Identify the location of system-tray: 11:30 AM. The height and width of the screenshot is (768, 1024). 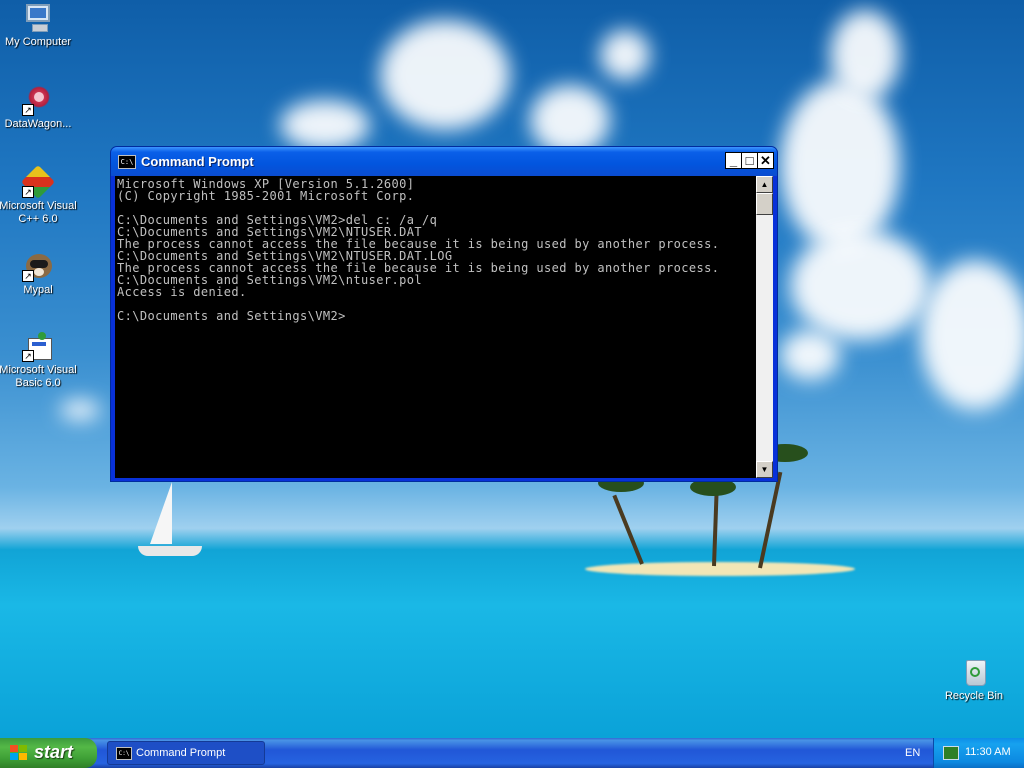
(978, 753).